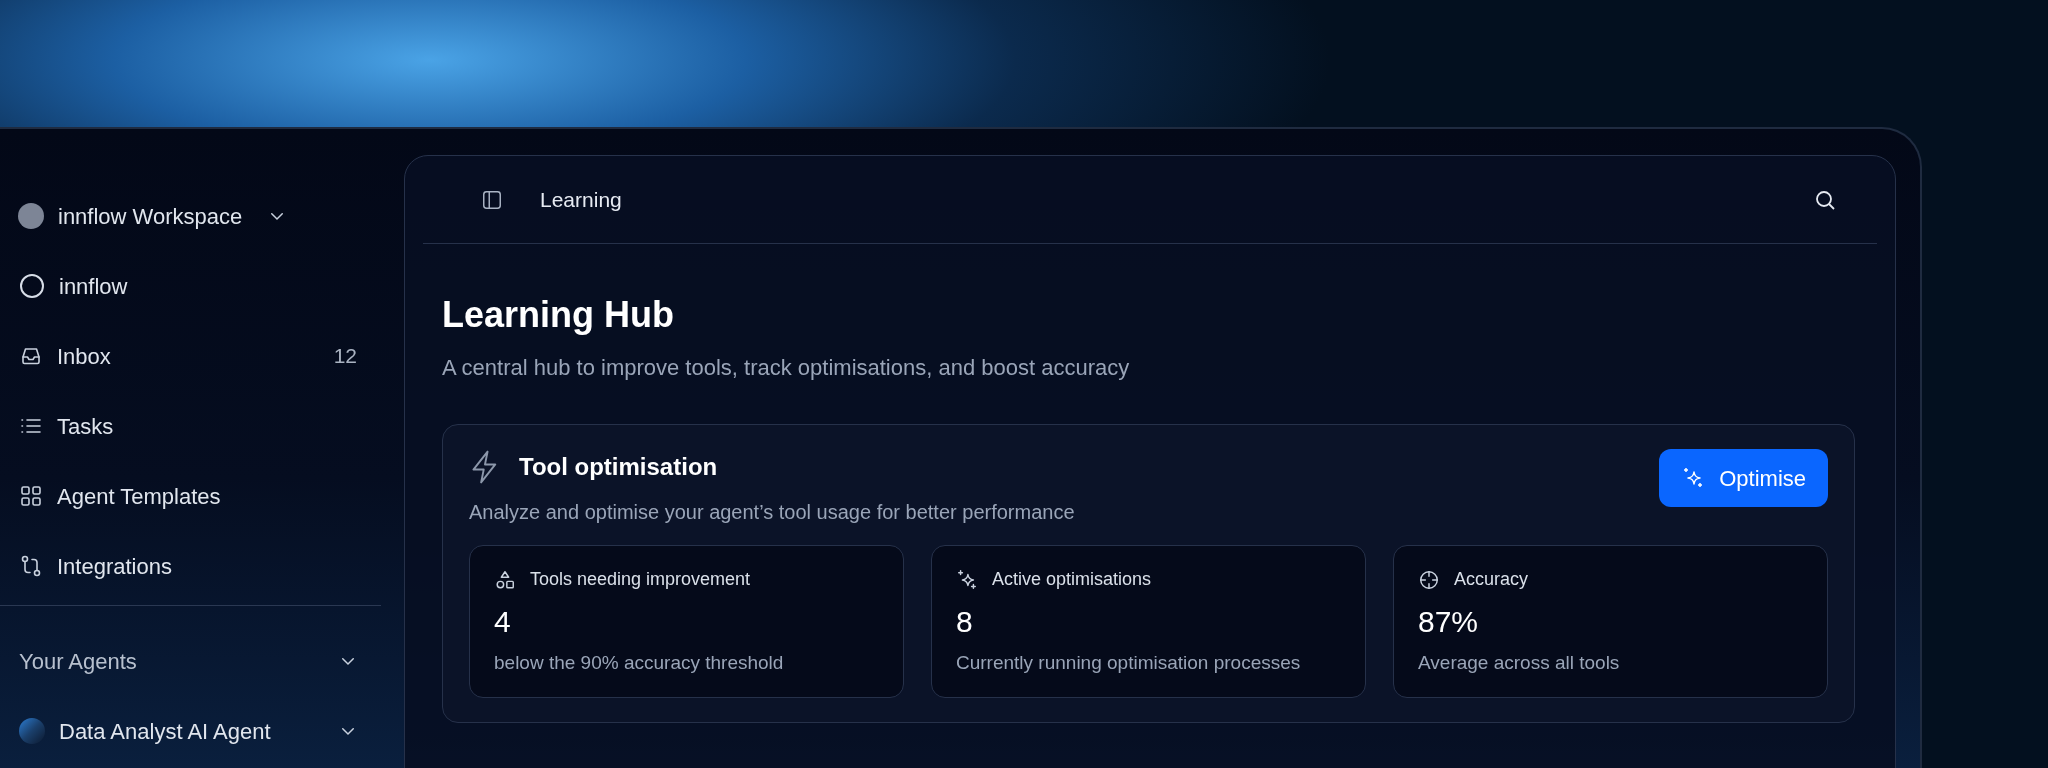 The image size is (2048, 768). Describe the element at coordinates (1743, 478) in the screenshot. I see `optimise-button: Optimise` at that location.